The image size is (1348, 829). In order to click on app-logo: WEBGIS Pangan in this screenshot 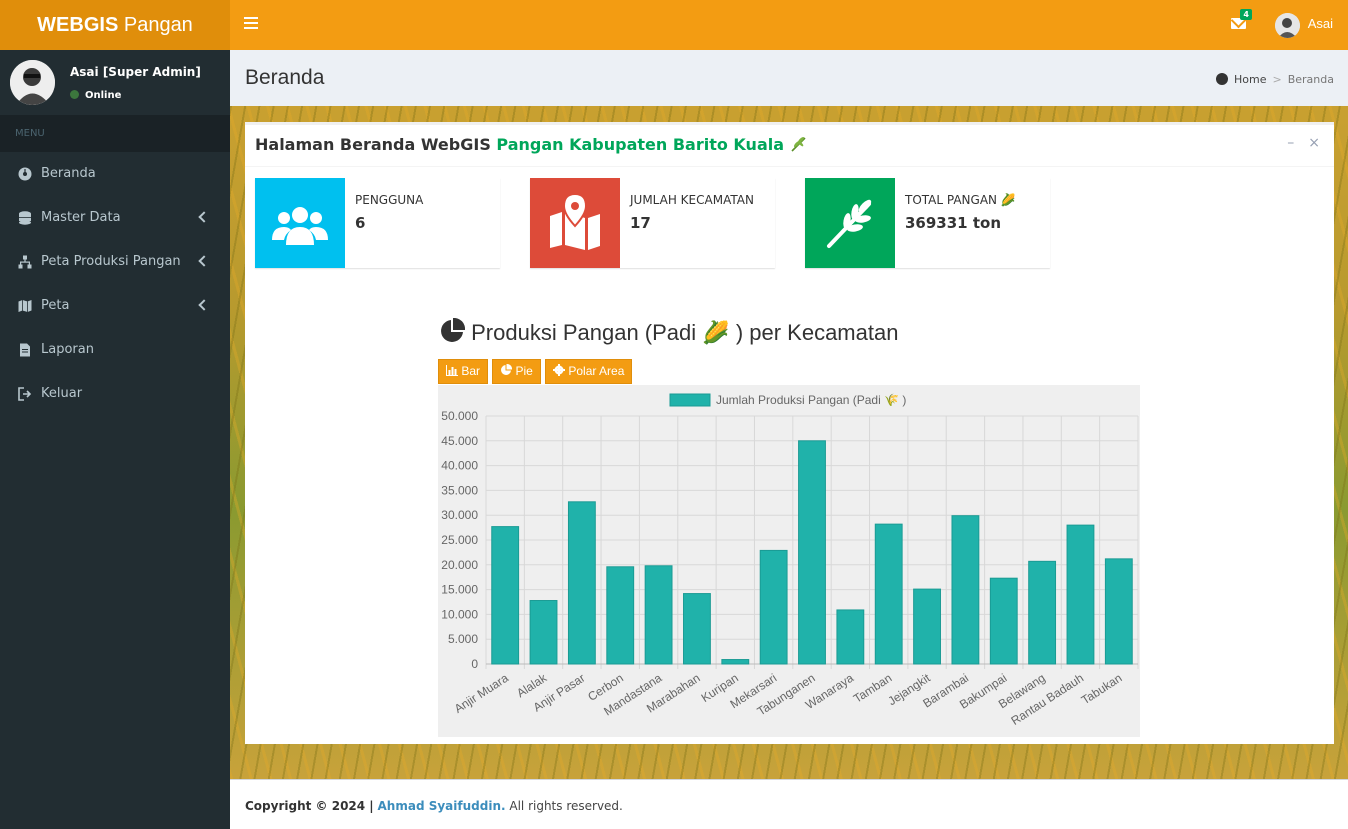, I will do `click(115, 25)`.